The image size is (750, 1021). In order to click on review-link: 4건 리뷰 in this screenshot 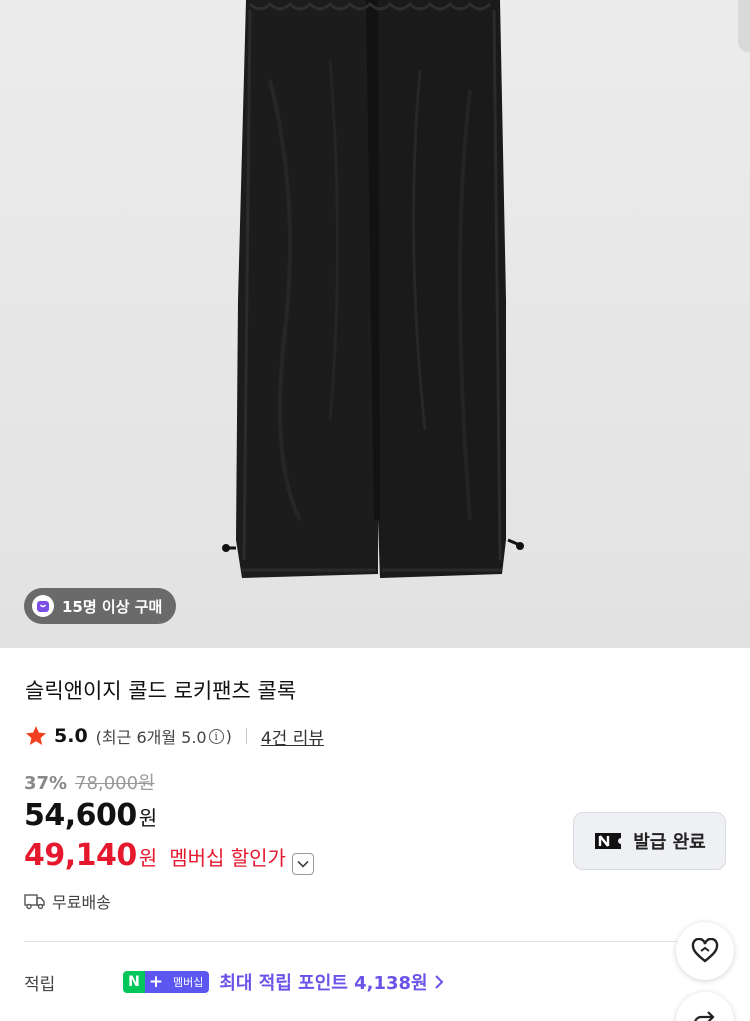, I will do `click(292, 736)`.